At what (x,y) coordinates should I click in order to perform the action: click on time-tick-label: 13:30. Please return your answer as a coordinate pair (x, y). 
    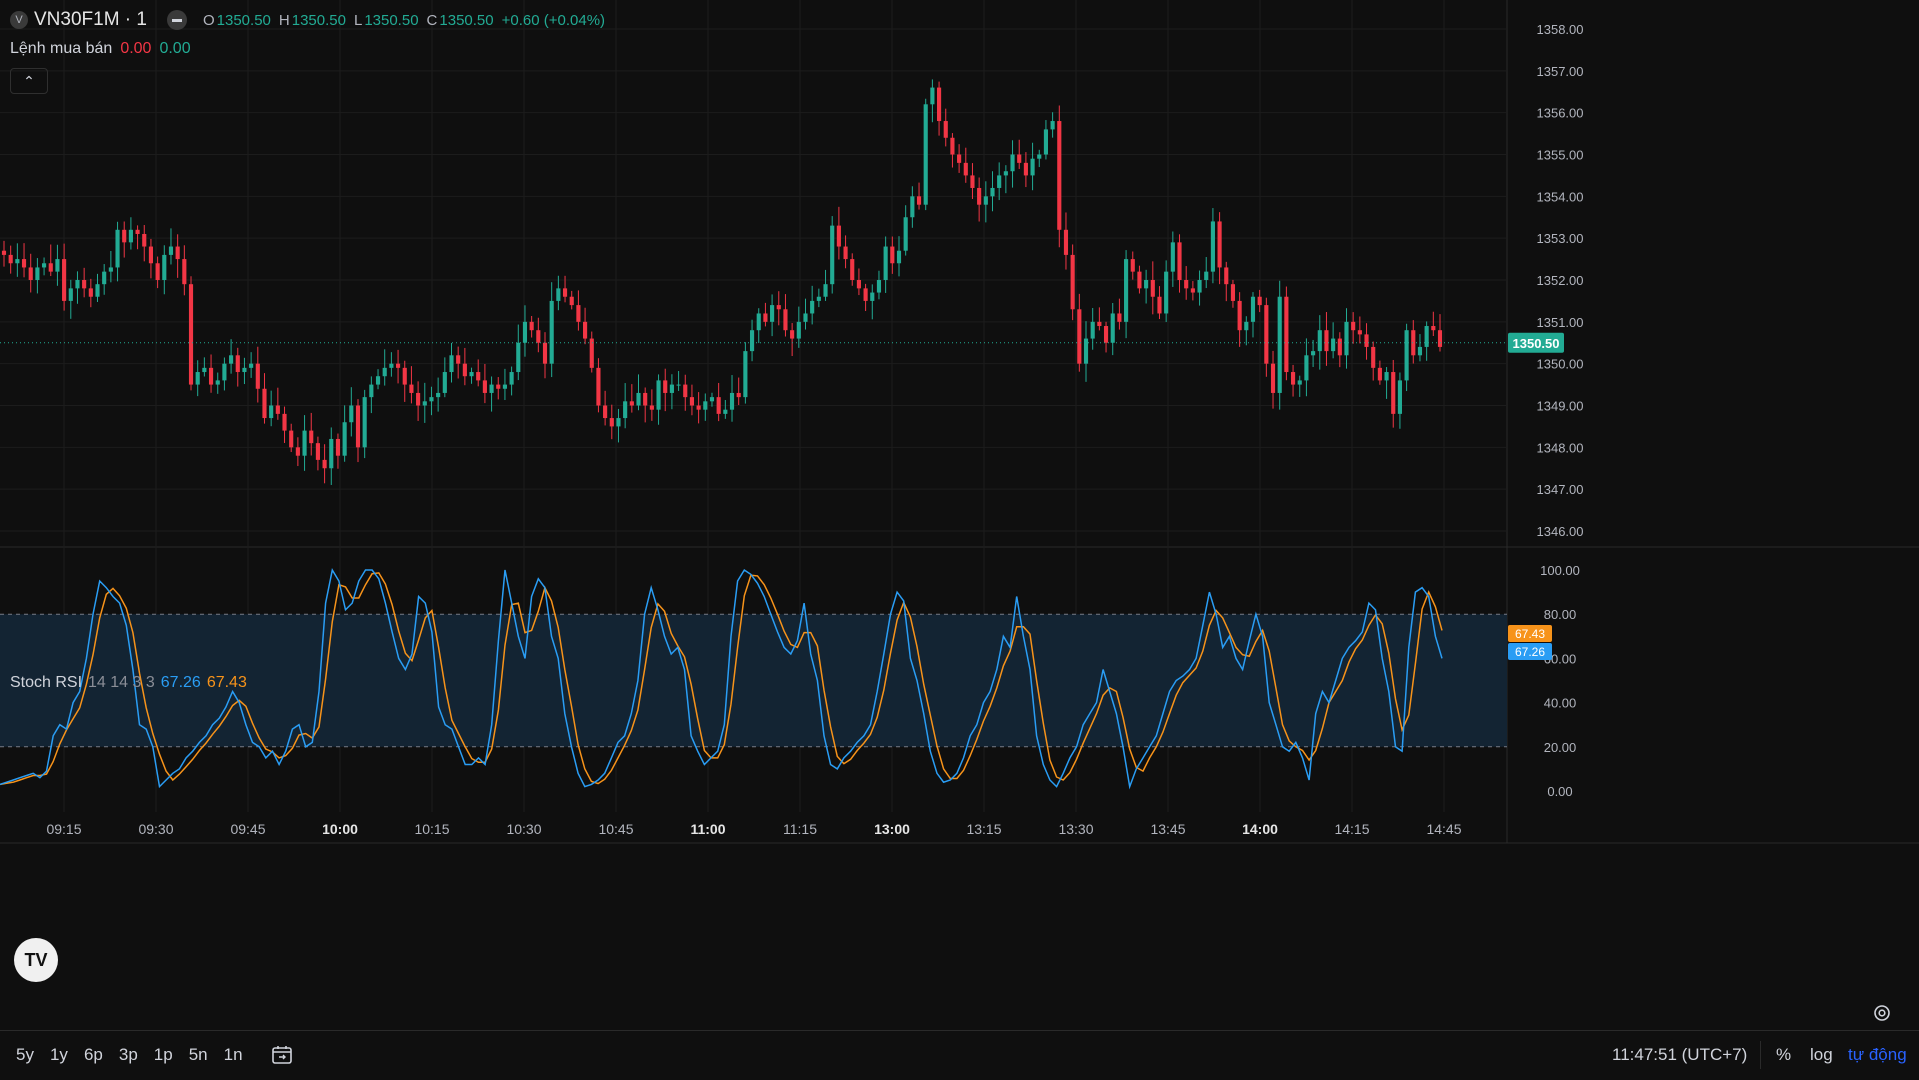
    Looking at the image, I should click on (1075, 829).